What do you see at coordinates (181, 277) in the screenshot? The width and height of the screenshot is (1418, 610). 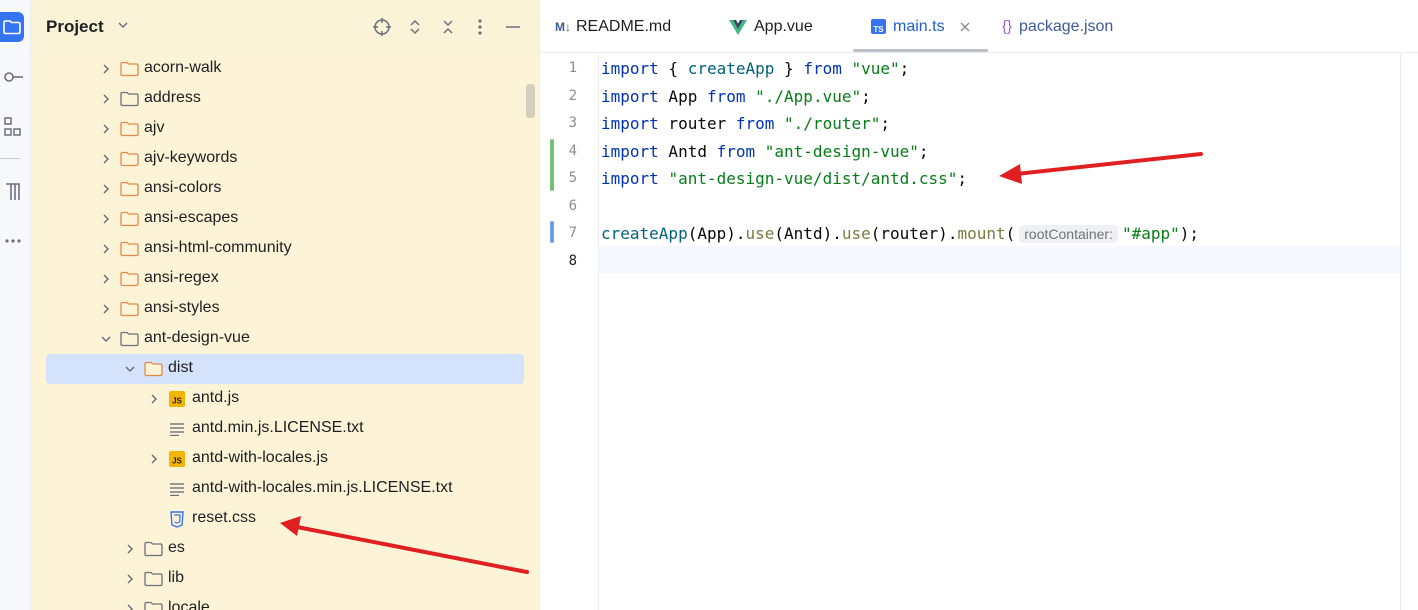 I see `tree-item-label: ansi-regex` at bounding box center [181, 277].